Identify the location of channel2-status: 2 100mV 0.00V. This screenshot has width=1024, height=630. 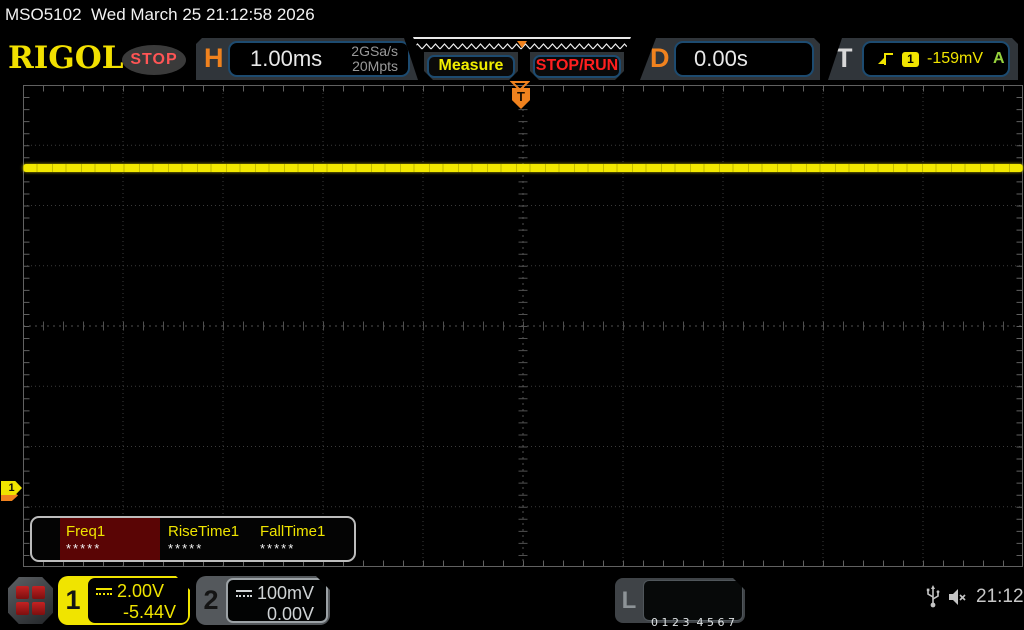
(263, 600).